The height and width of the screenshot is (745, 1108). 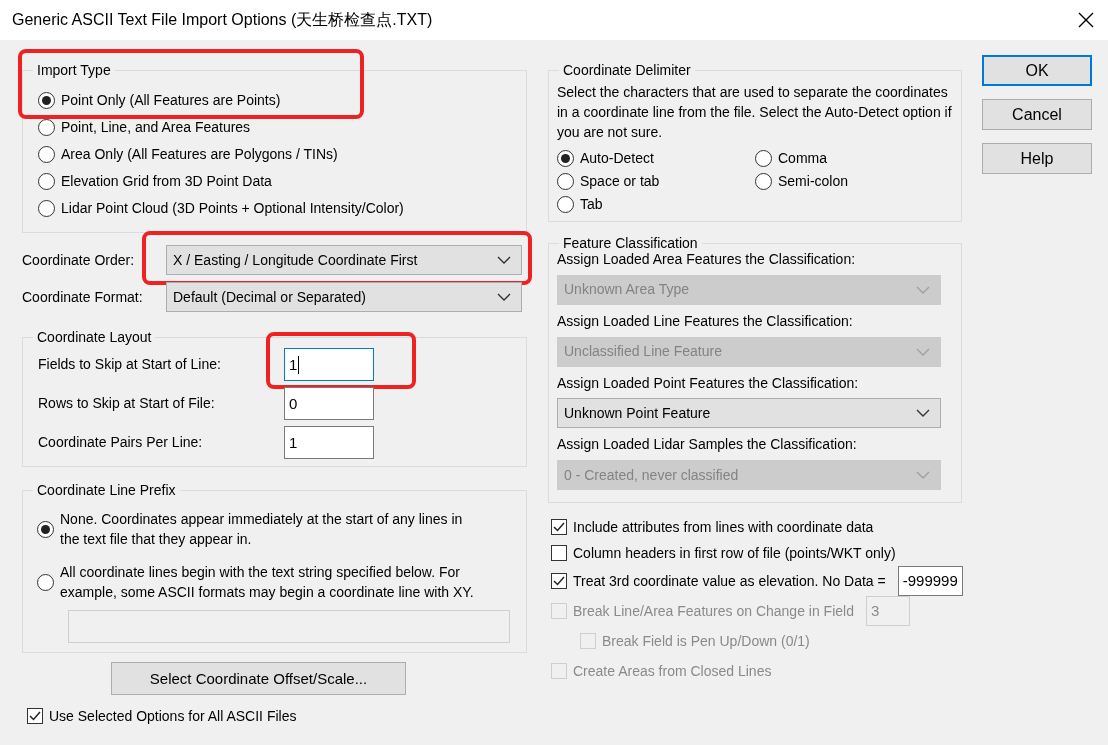 I want to click on dropdown: Unknown Point Feature, so click(x=749, y=413).